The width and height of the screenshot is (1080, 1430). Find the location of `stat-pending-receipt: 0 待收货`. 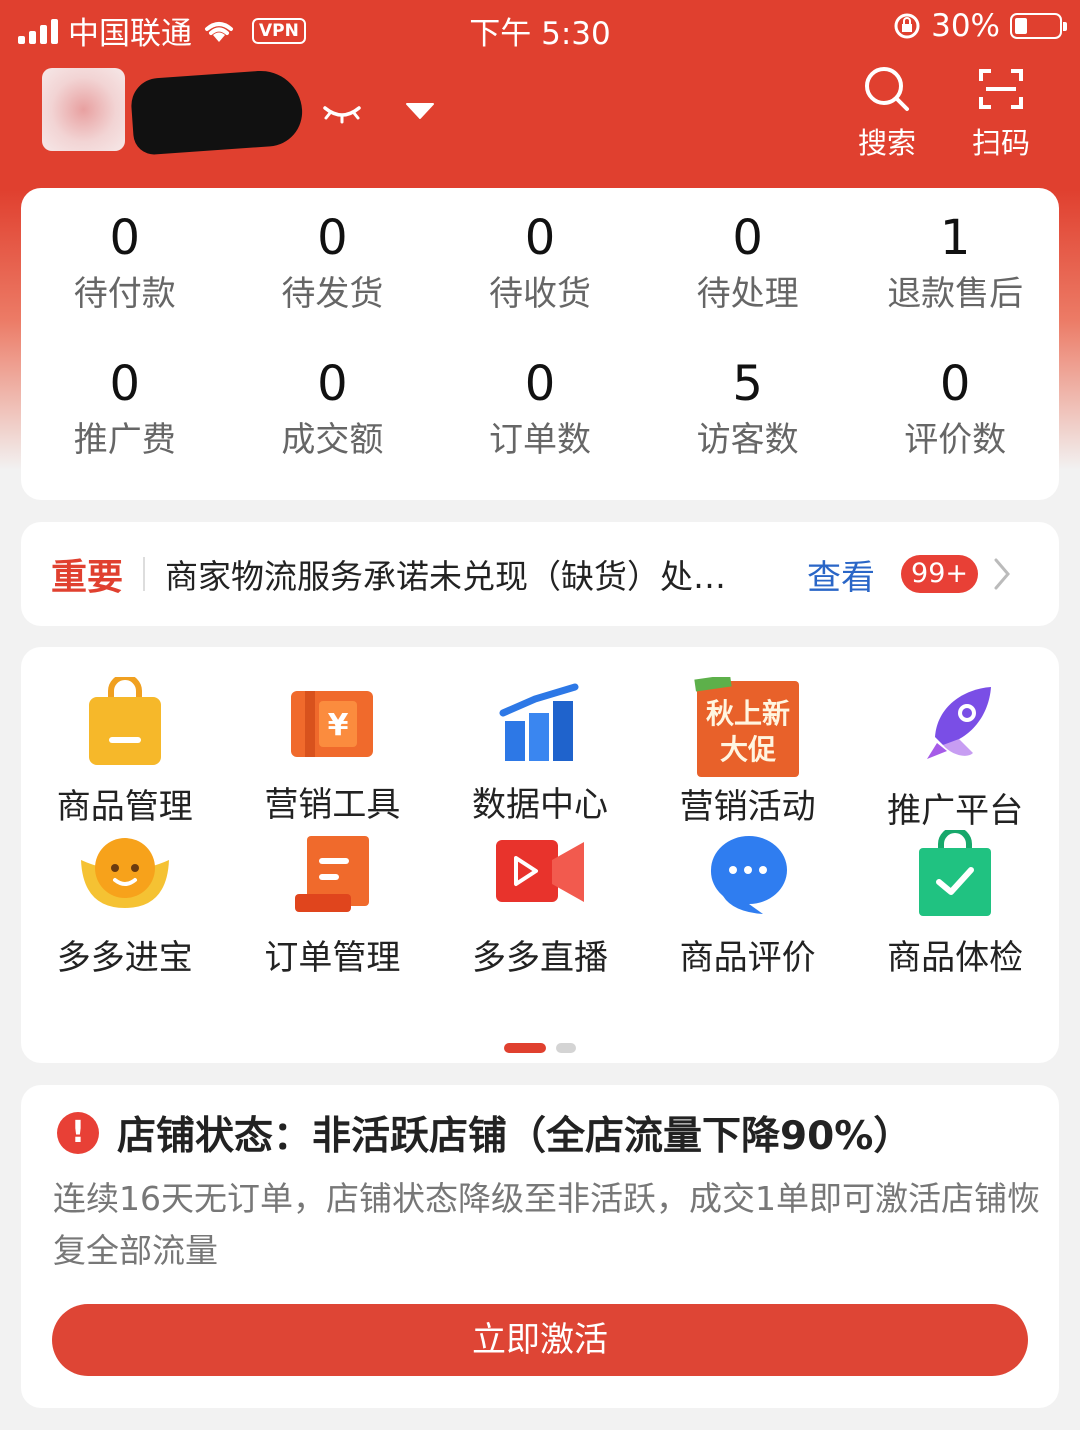

stat-pending-receipt: 0 待收货 is located at coordinates (540, 261).